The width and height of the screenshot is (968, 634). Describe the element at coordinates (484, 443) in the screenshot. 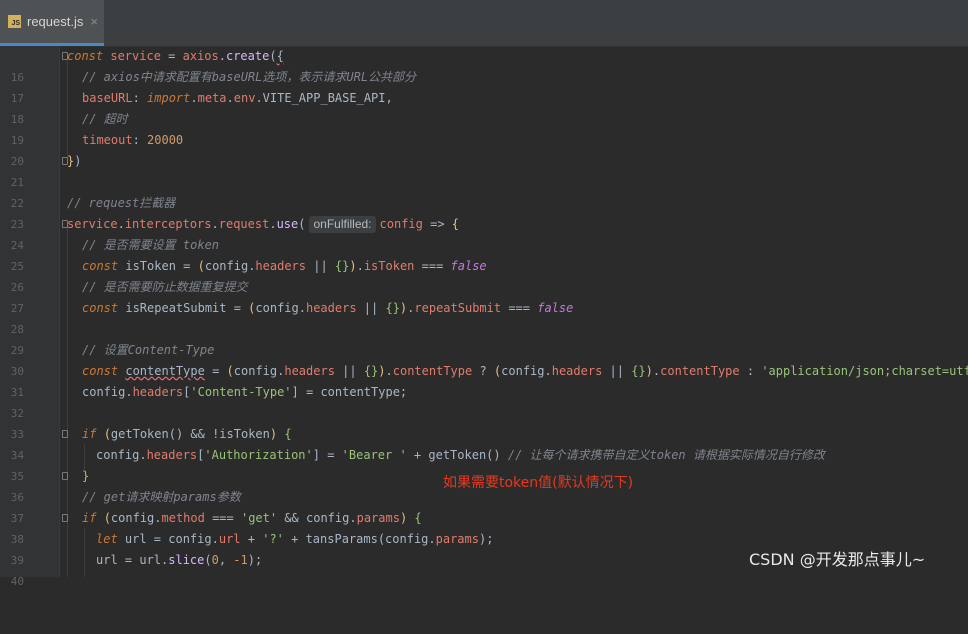

I see `code-line: 34 if (getToken() && !isToken) {` at that location.